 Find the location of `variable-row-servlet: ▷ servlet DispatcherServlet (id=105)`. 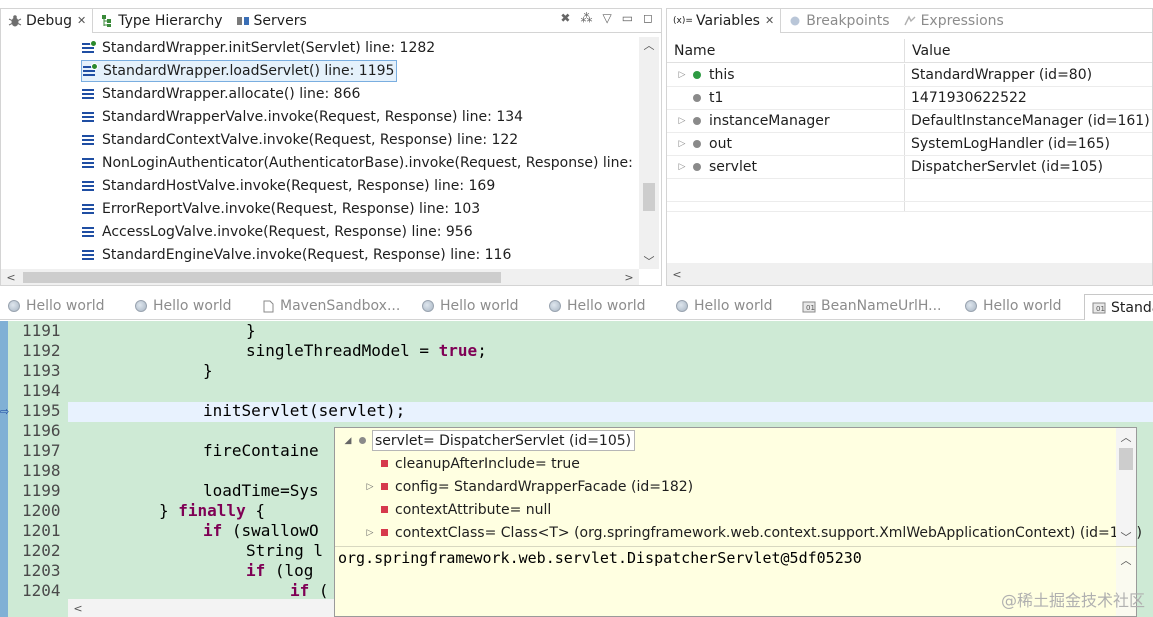

variable-row-servlet: ▷ servlet DispatcherServlet (id=105) is located at coordinates (909, 167).